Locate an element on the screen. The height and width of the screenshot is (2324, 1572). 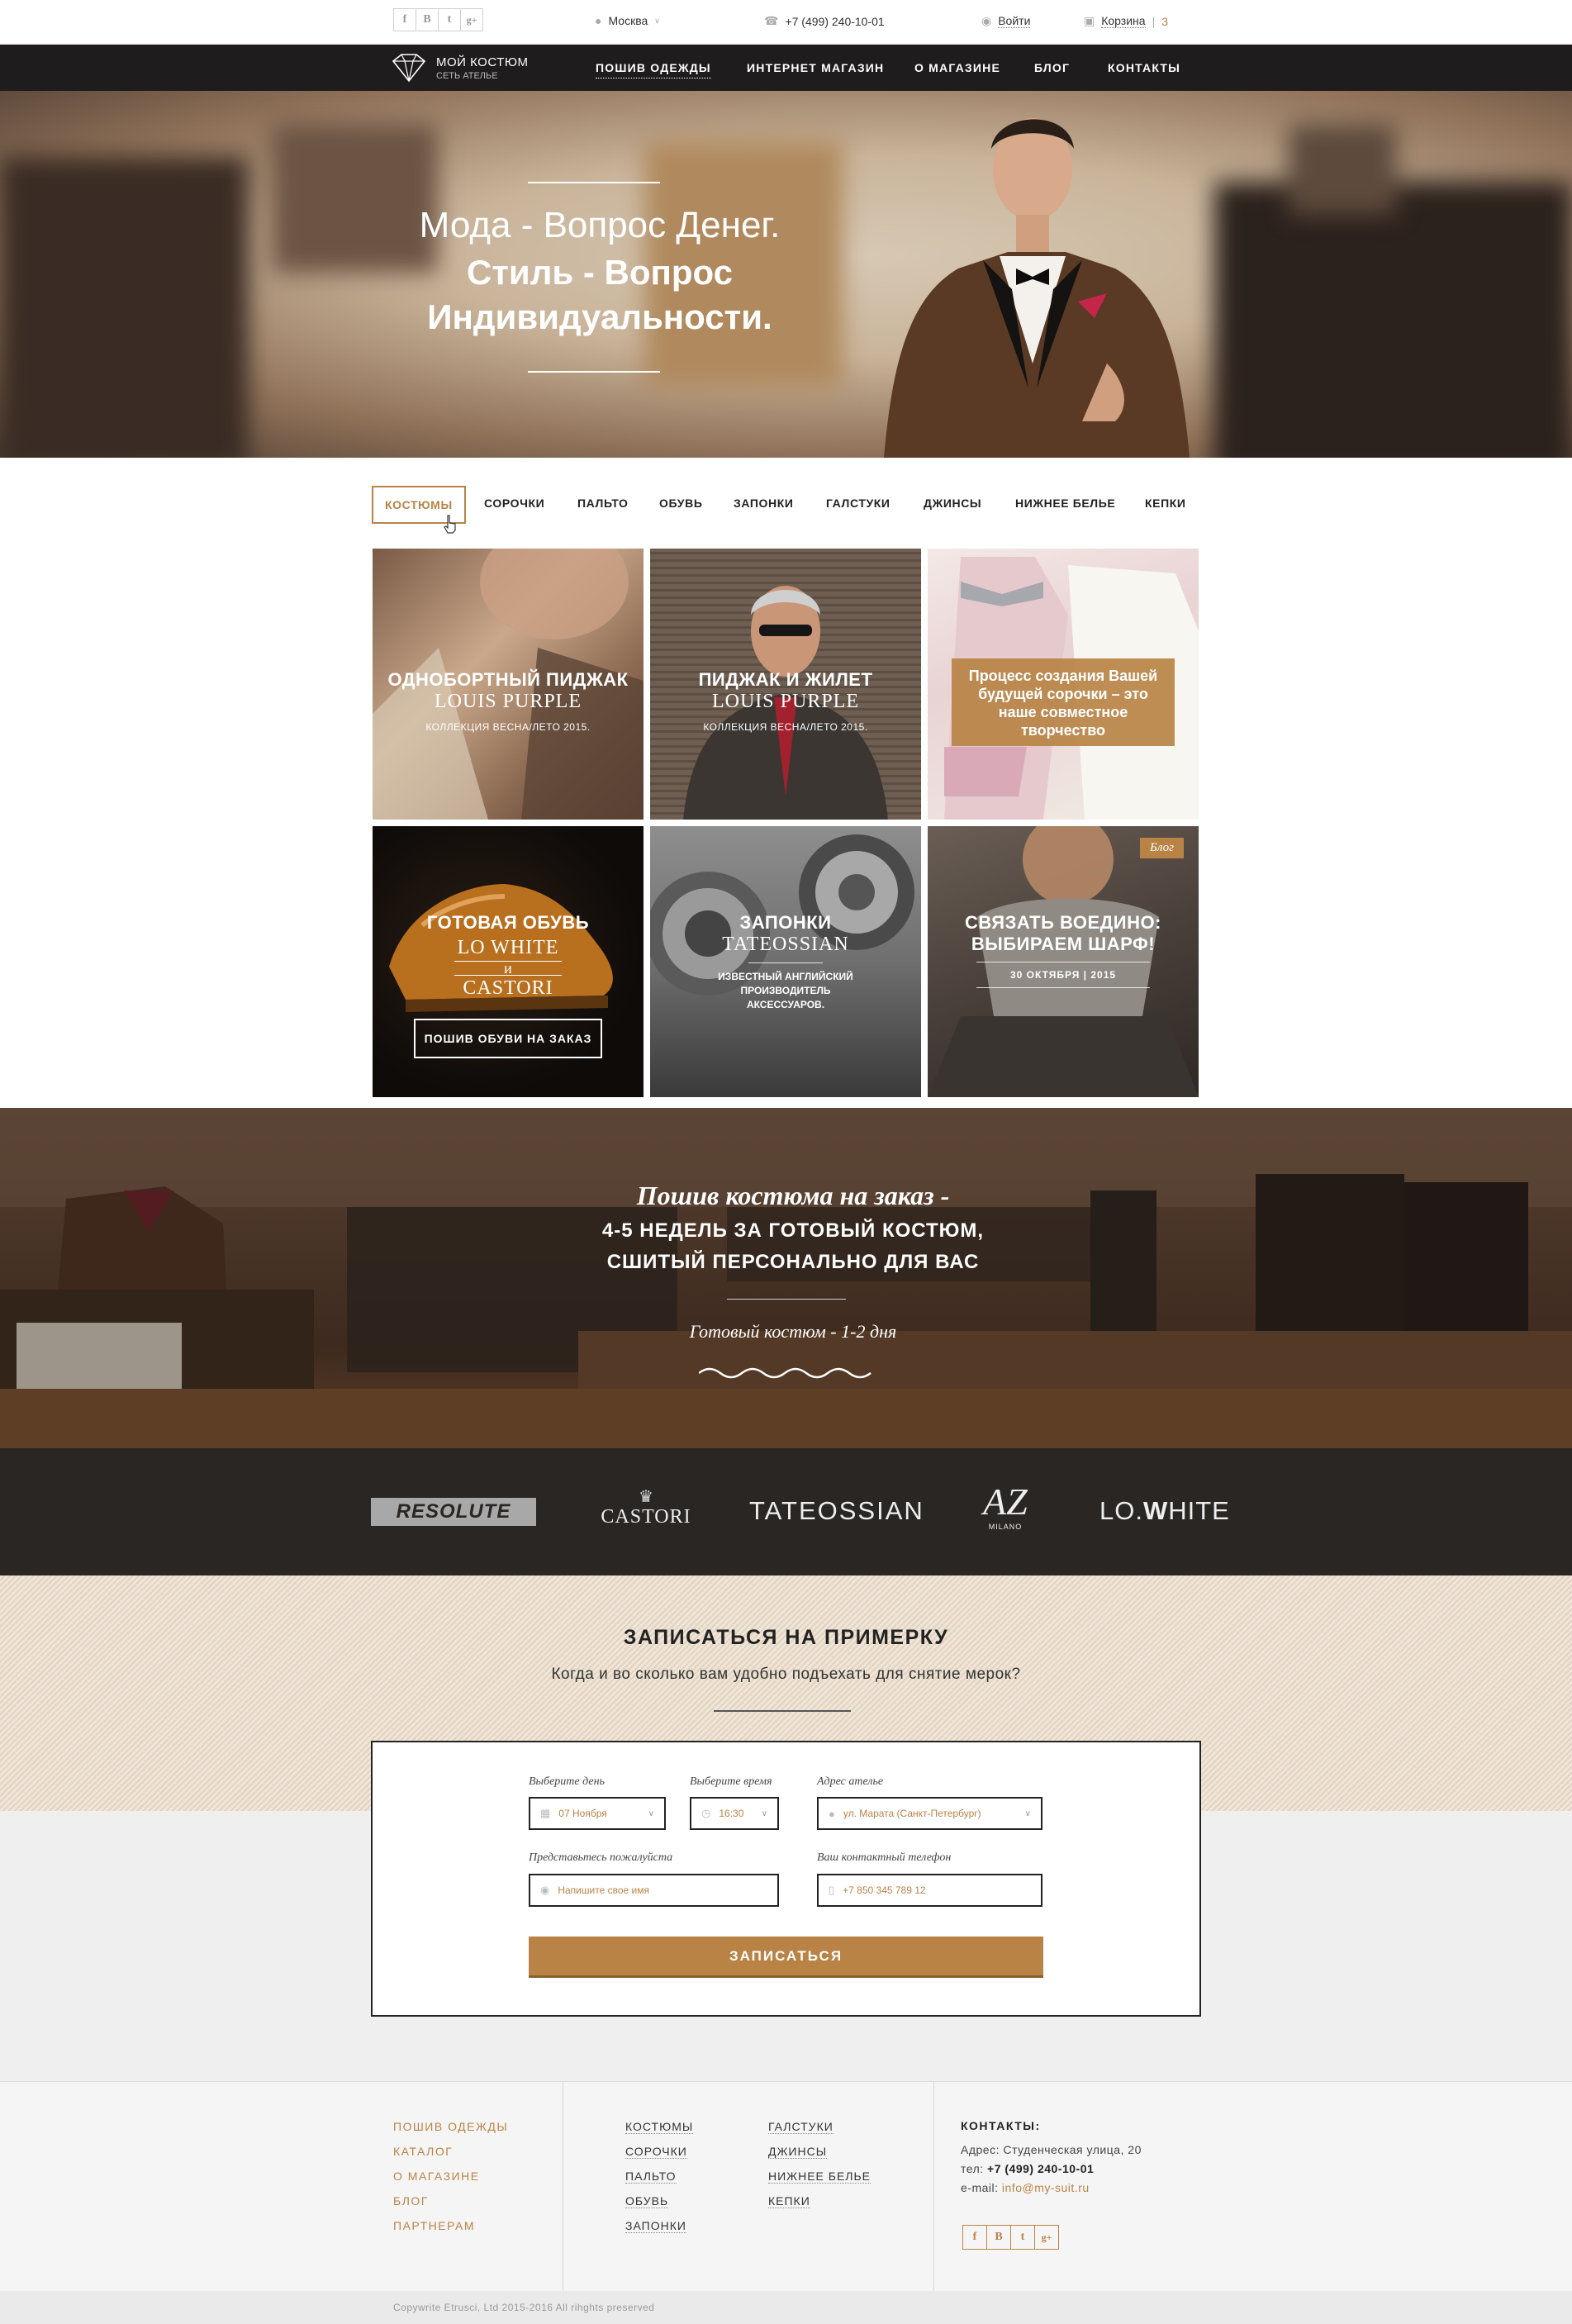
footer-link-cufflinks-label: ЗАПОНКИ is located at coordinates (655, 2226).